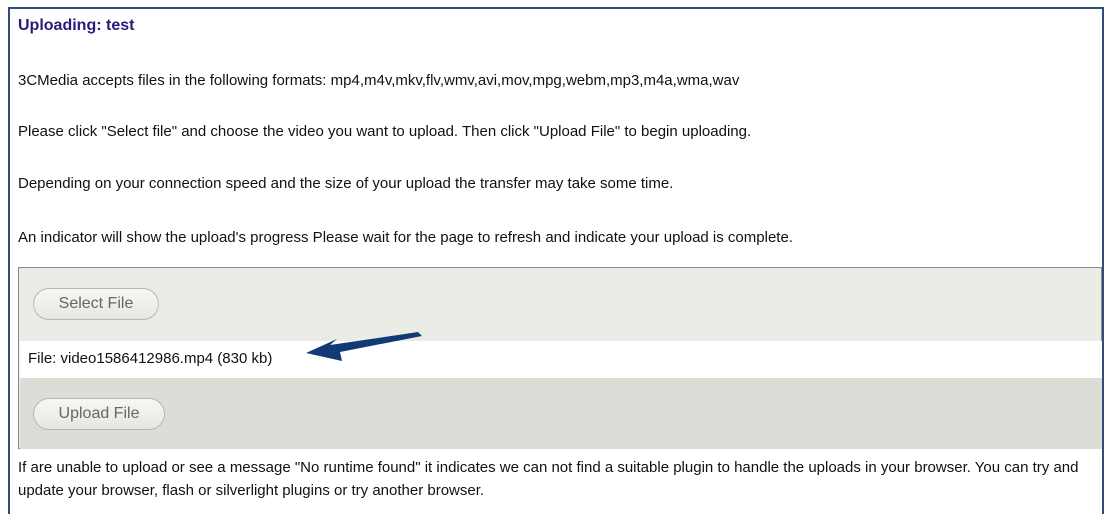 The image size is (1110, 514). I want to click on left-arrow-icon, so click(364, 346).